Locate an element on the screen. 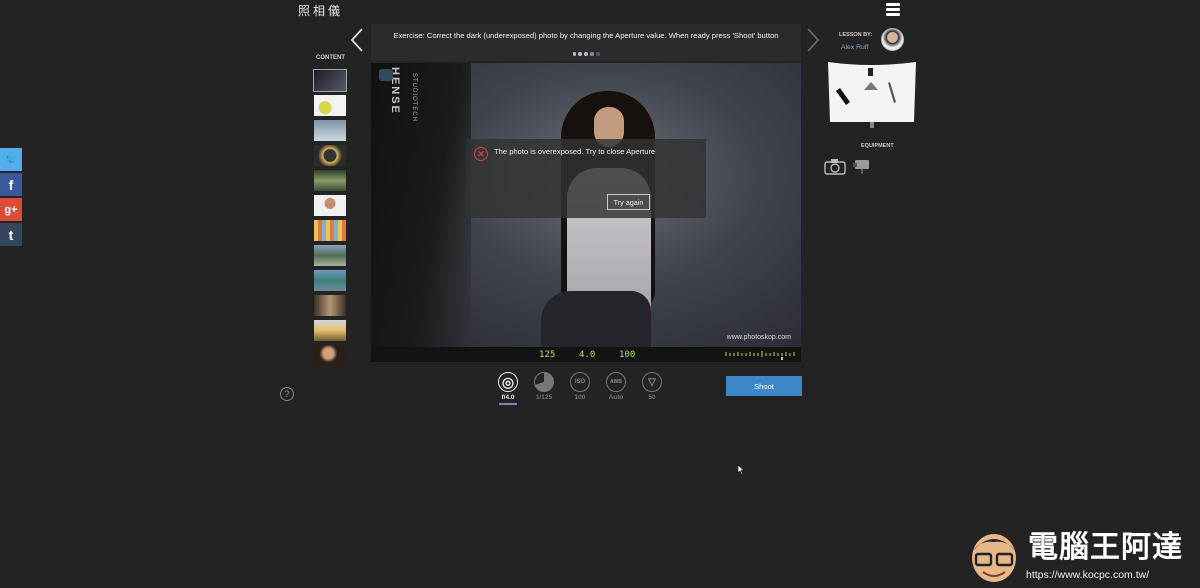  iso-icon: ISO is located at coordinates (580, 382).